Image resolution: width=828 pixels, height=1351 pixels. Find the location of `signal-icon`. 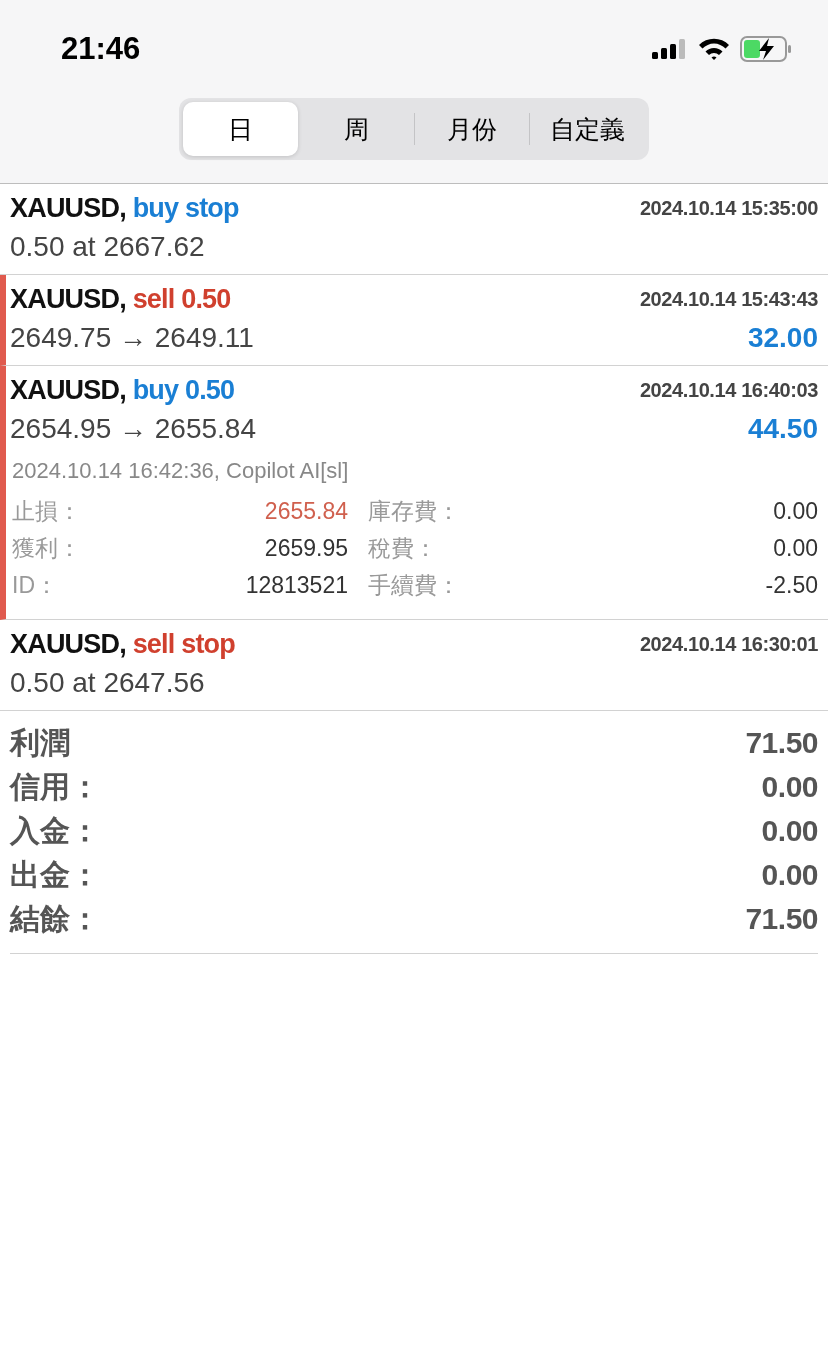

signal-icon is located at coordinates (670, 49).